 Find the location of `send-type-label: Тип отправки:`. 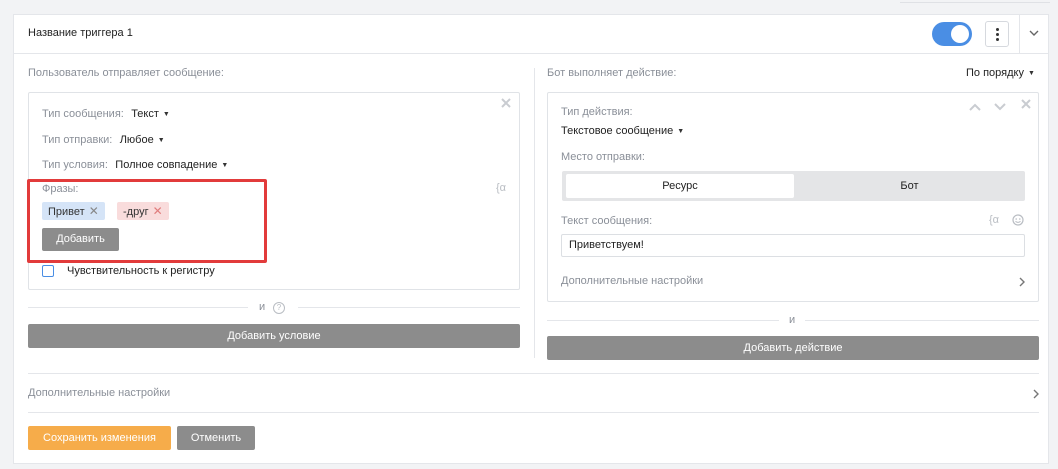

send-type-label: Тип отправки: is located at coordinates (77, 140).